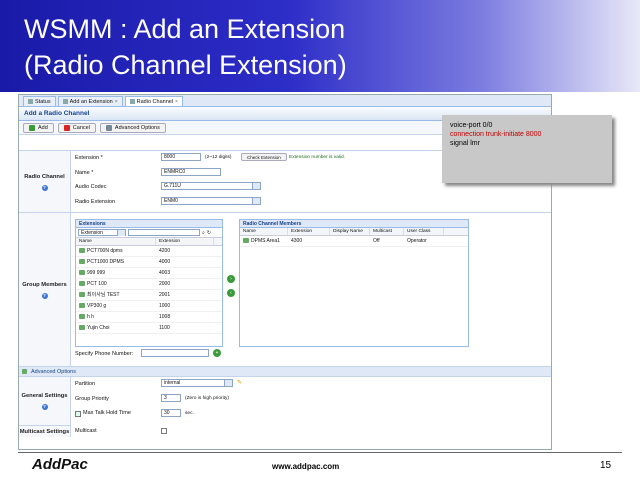 Image resolution: width=640 pixels, height=480 pixels. Describe the element at coordinates (53, 372) in the screenshot. I see `advanced-header-label: Advanced Options` at that location.